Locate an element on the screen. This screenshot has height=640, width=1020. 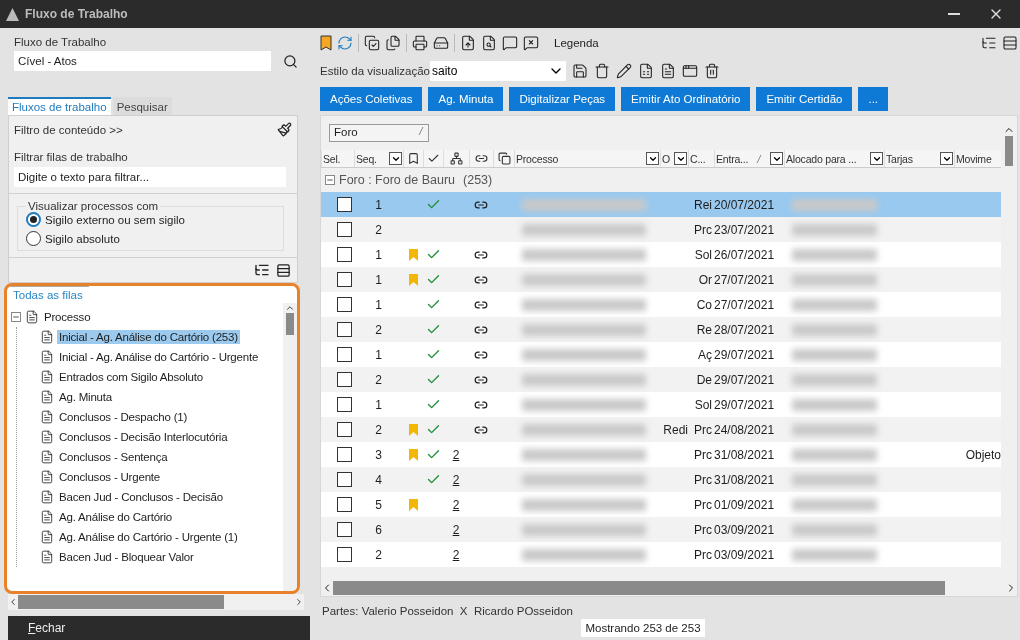
close-bar-button: Fechar is located at coordinates (159, 628).